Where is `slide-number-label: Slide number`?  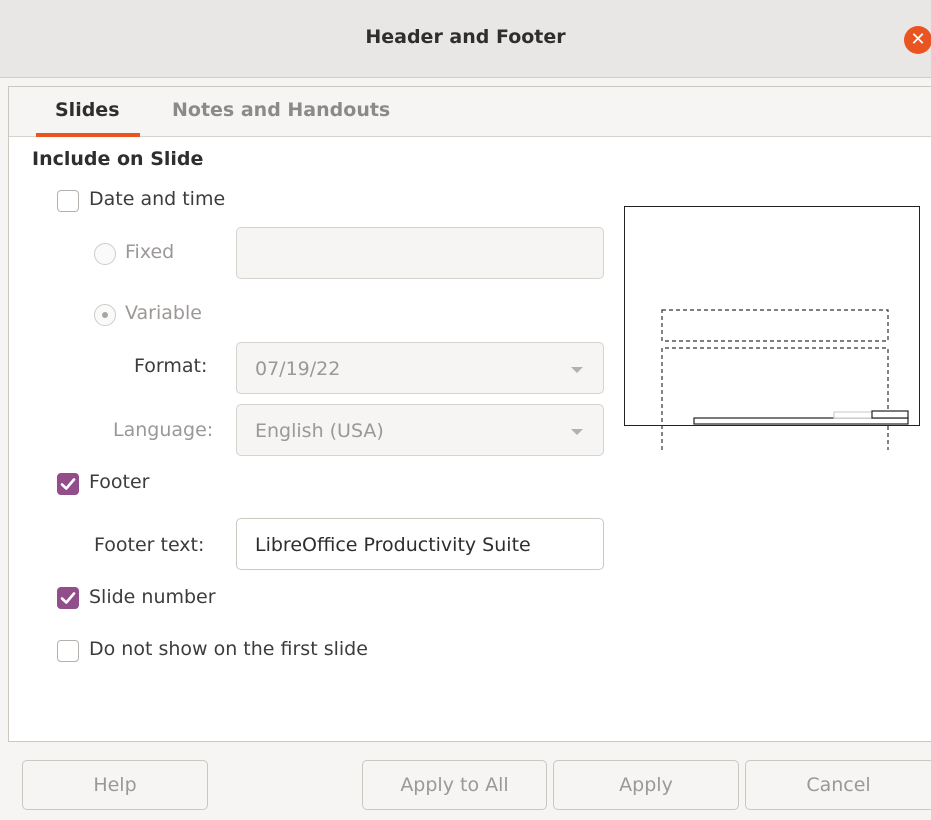
slide-number-label: Slide number is located at coordinates (152, 597).